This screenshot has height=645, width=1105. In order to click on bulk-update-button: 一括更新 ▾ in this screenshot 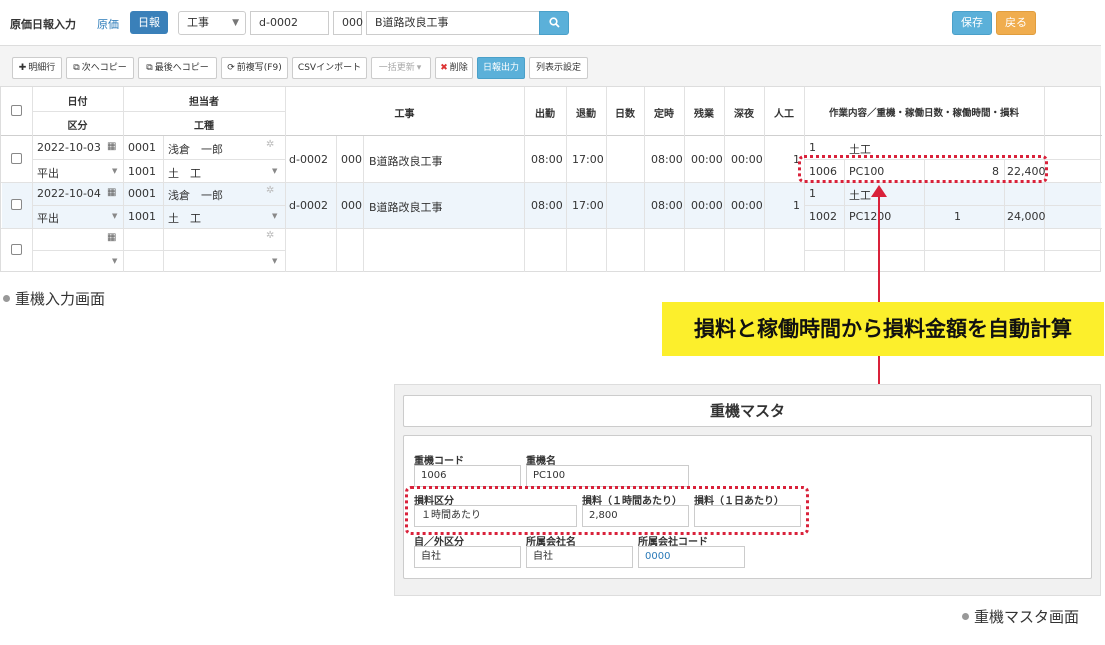, I will do `click(401, 68)`.